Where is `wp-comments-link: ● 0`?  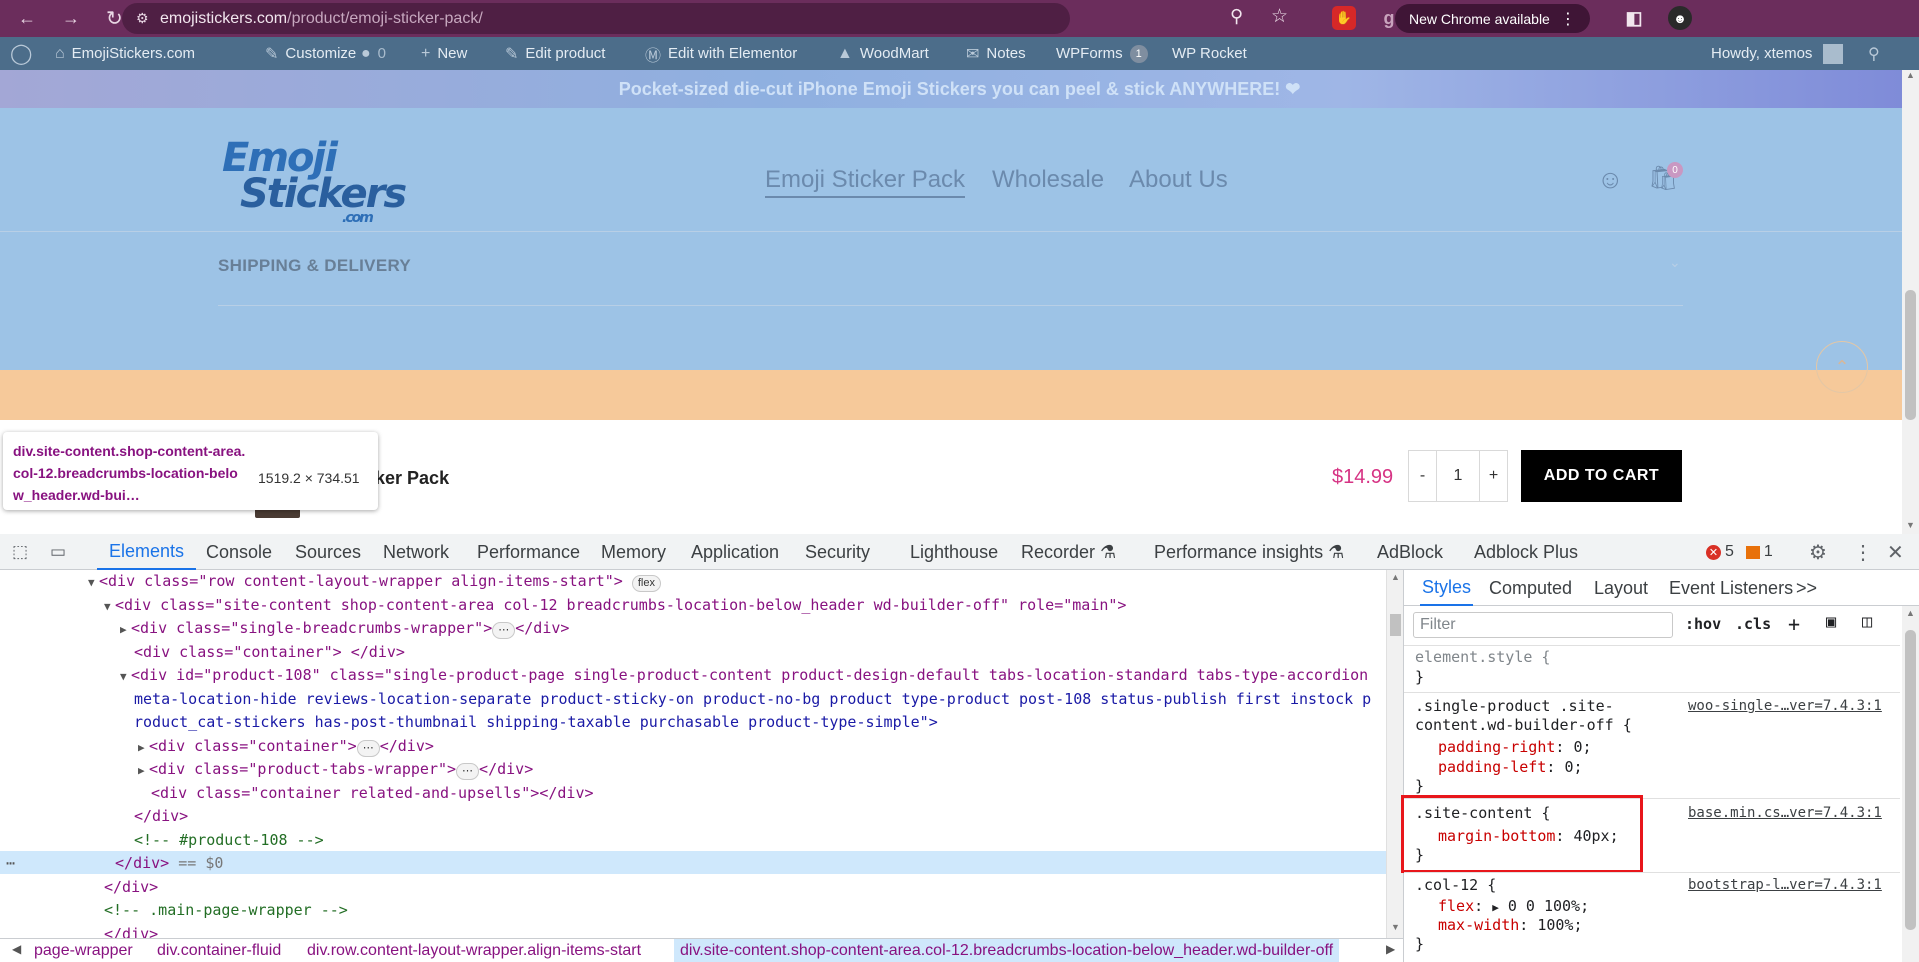
wp-comments-link: ● 0 is located at coordinates (373, 53).